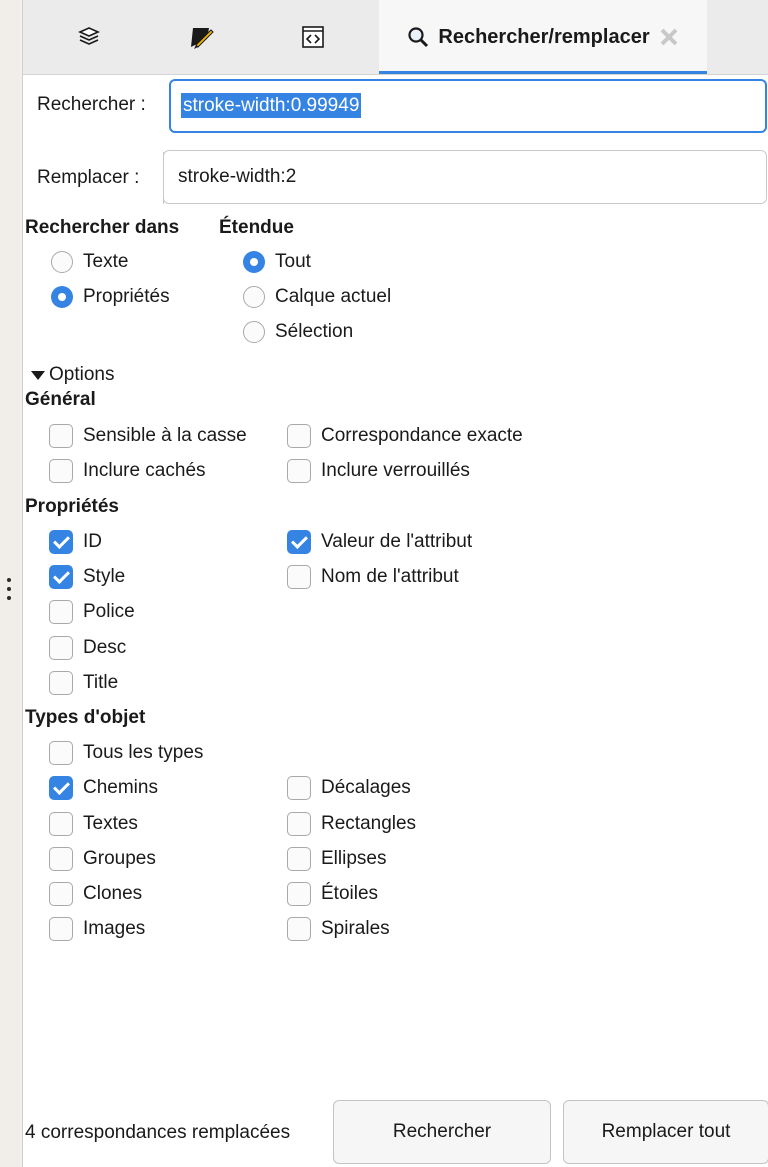 Image resolution: width=768 pixels, height=1167 pixels. I want to click on property-style-checkbox: Style, so click(87, 577).